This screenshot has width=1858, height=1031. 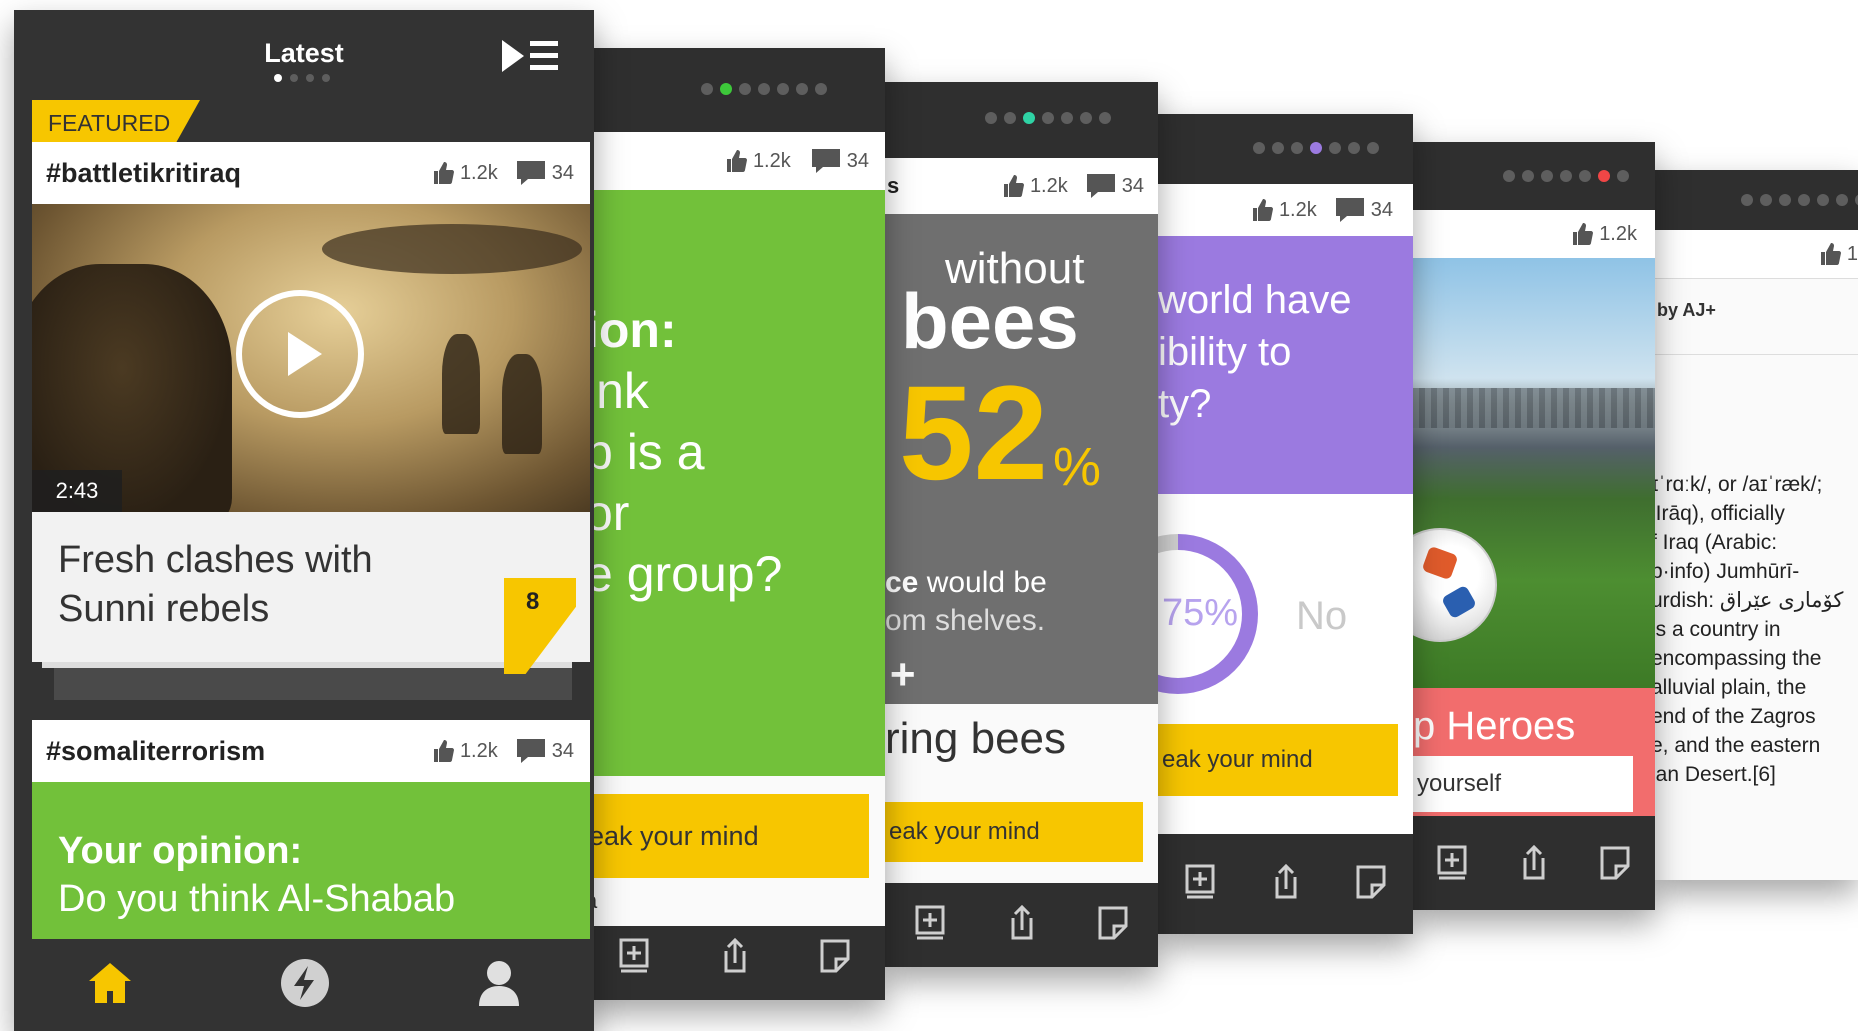 What do you see at coordinates (1686, 310) in the screenshot?
I see `byline: by AJ+` at bounding box center [1686, 310].